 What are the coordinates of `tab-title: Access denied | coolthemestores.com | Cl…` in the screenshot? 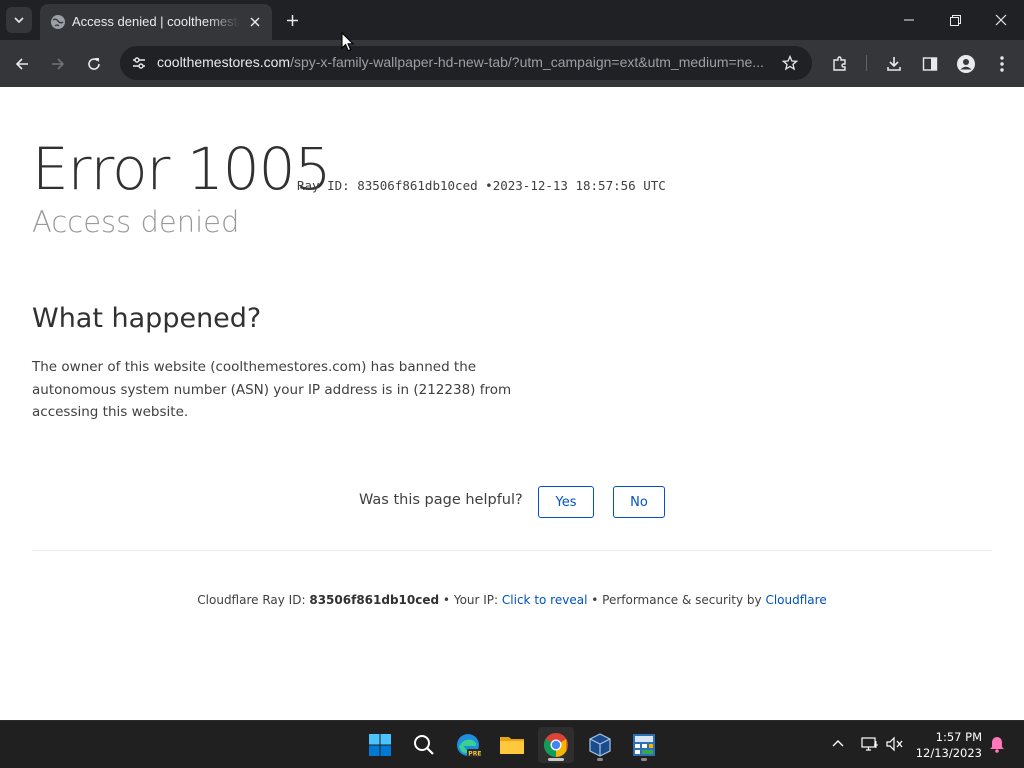 It's located at (156, 21).